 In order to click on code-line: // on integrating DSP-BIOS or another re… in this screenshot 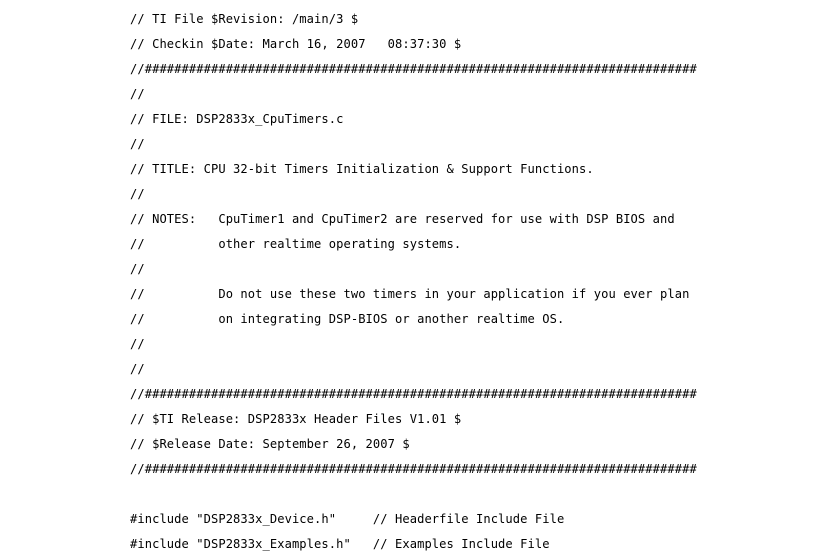, I will do `click(347, 319)`.